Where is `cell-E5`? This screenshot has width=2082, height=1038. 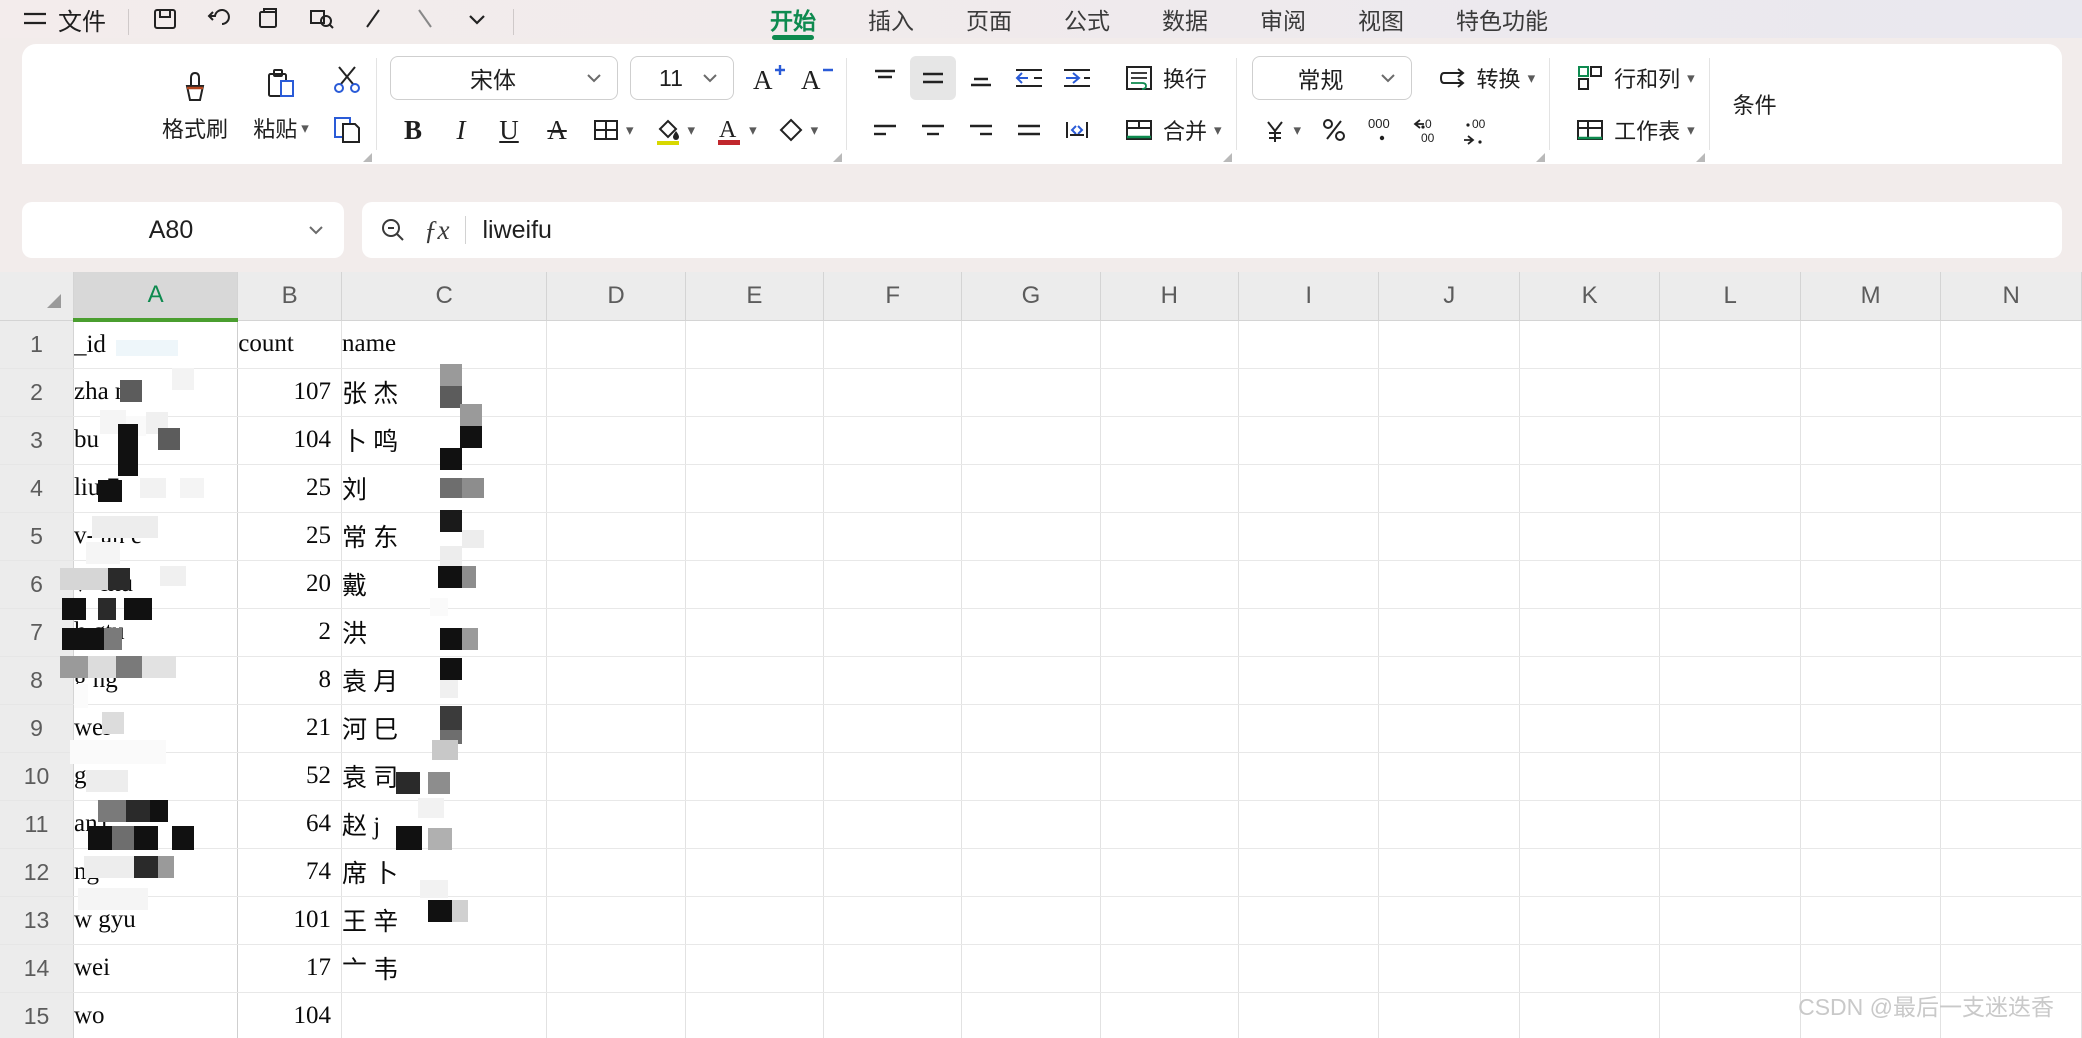
cell-E5 is located at coordinates (754, 536).